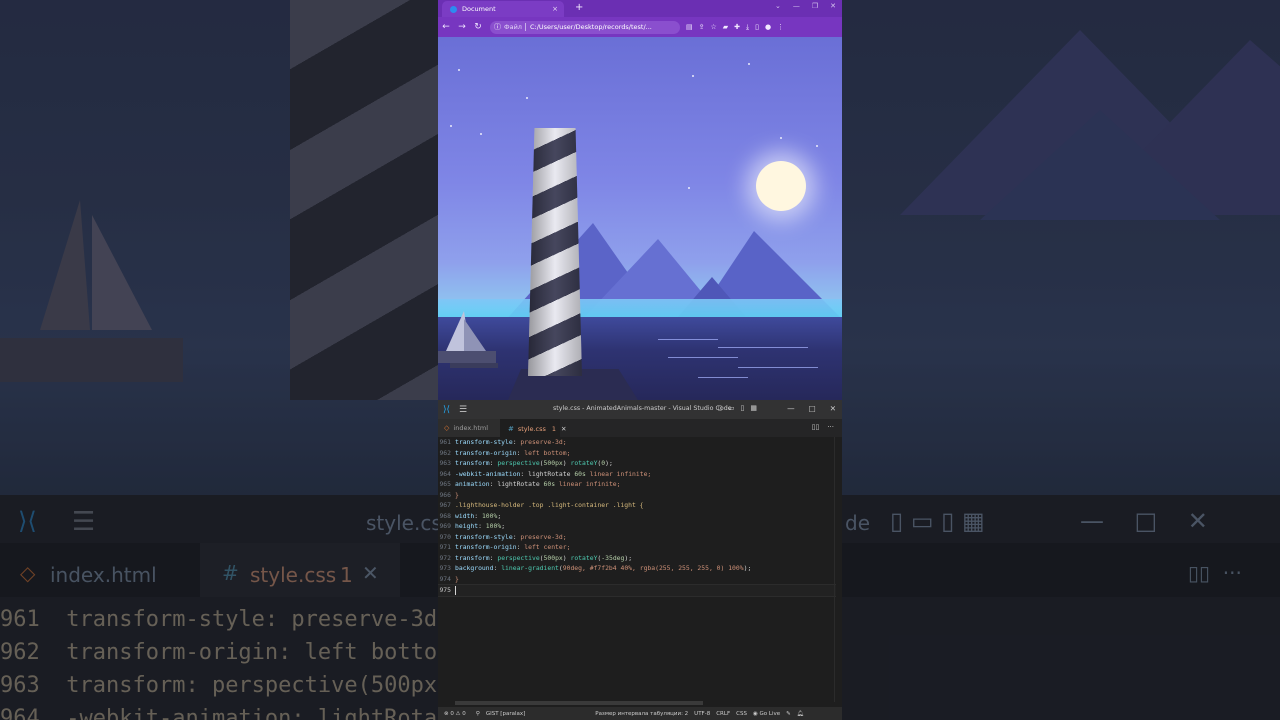 The height and width of the screenshot is (720, 1280). I want to click on browser-window-controls: ⌄ — ❐ ✕, so click(805, 6).